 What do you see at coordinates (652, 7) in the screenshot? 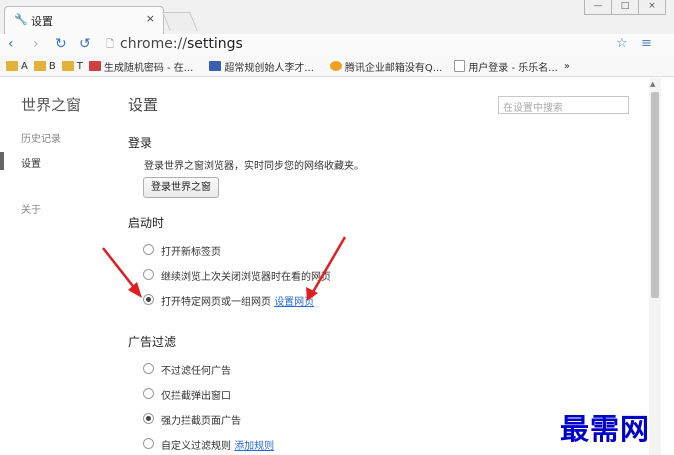
I see `close-window-button: ×` at bounding box center [652, 7].